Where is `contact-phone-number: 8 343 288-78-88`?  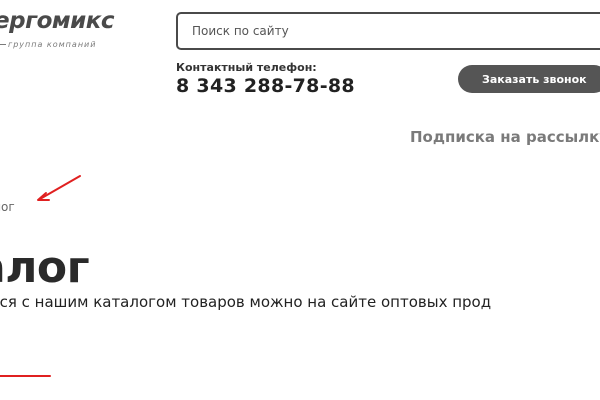 contact-phone-number: 8 343 288-78-88 is located at coordinates (265, 86).